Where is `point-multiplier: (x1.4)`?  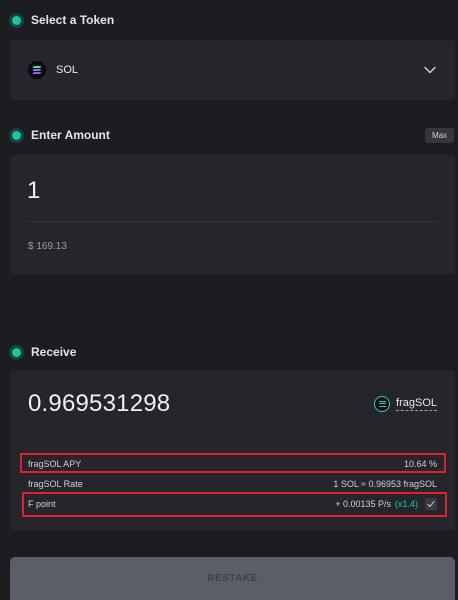
point-multiplier: (x1.4) is located at coordinates (406, 504).